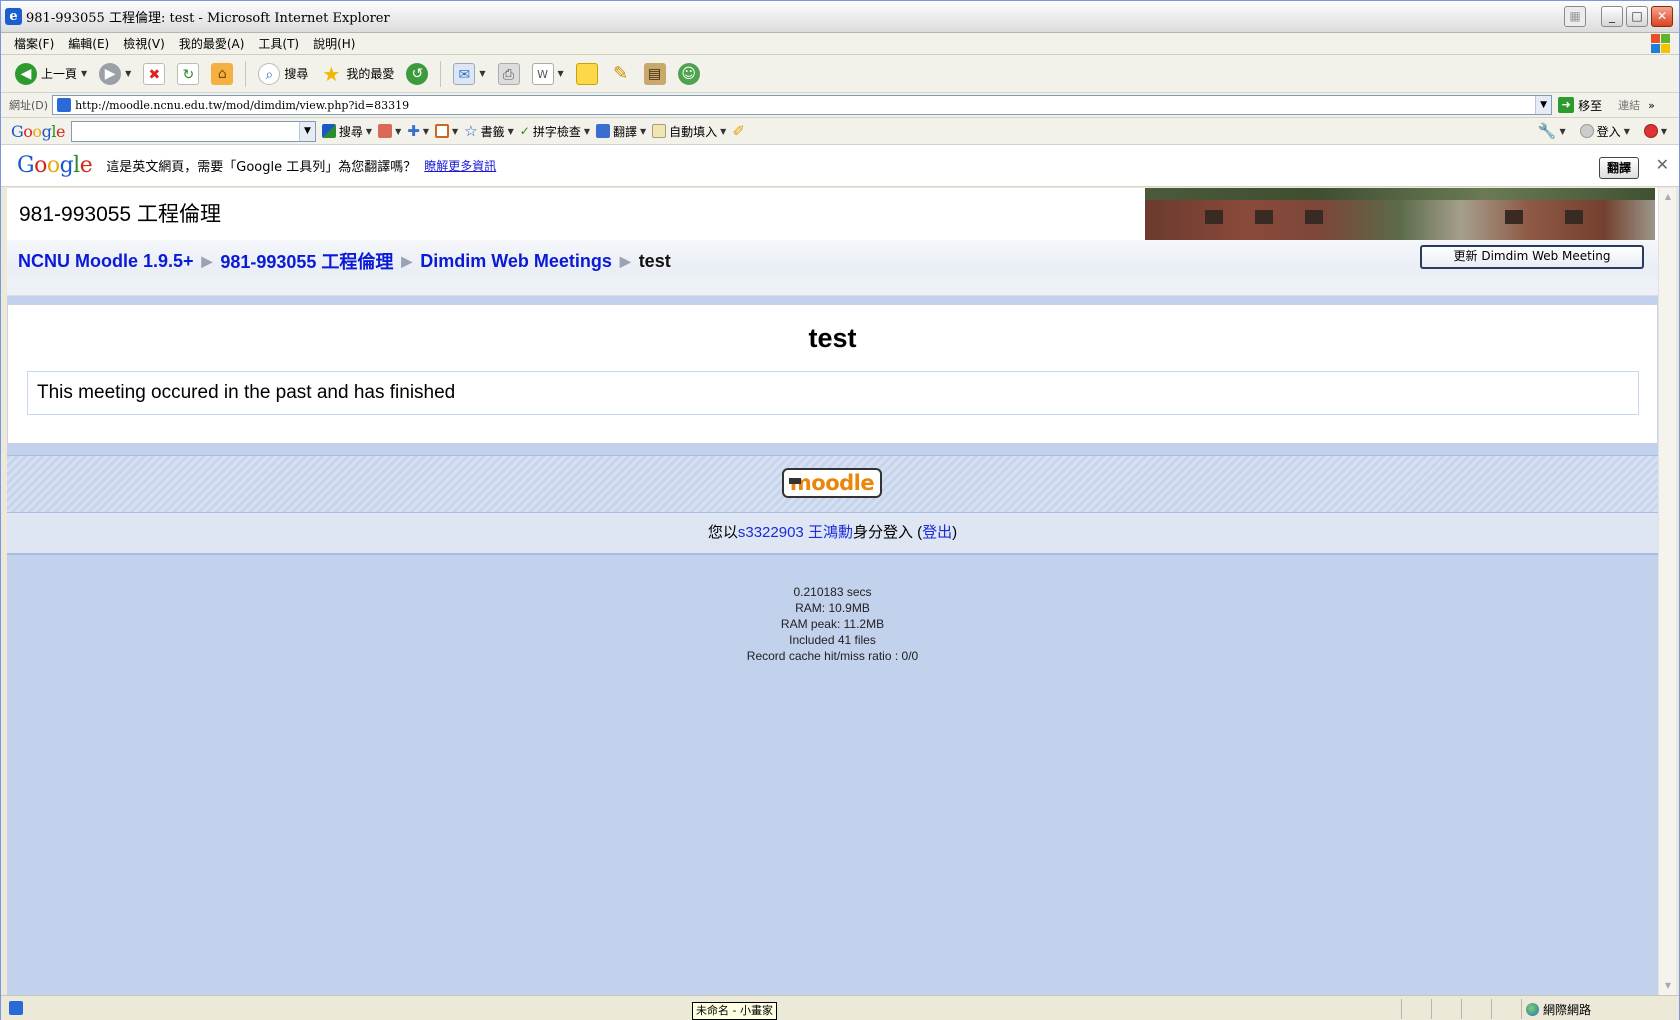 The image size is (1680, 1020). Describe the element at coordinates (296, 74) in the screenshot. I see `search-label: 搜尋` at that location.